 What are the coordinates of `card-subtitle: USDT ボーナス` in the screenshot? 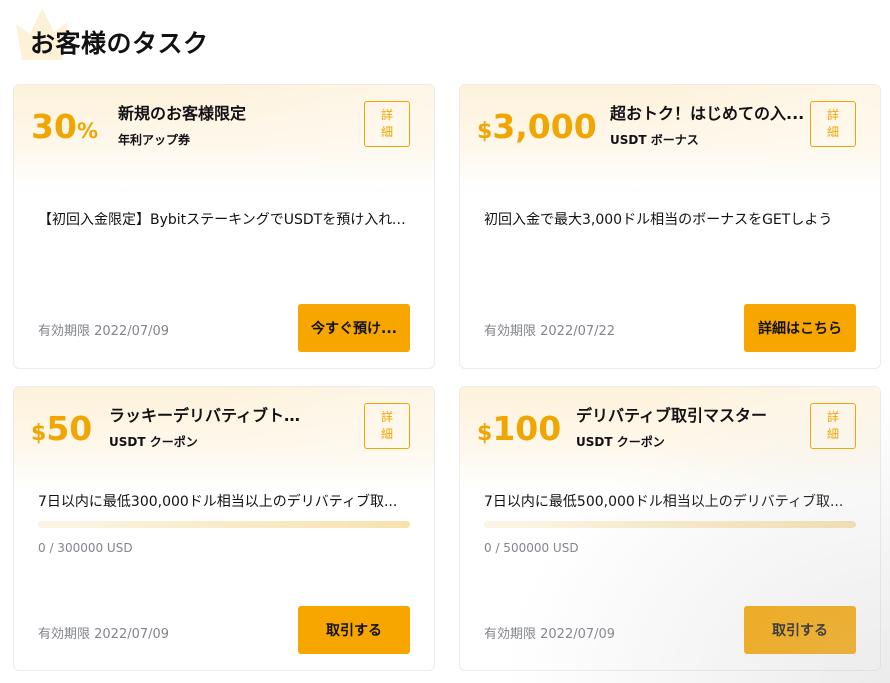 It's located at (654, 140).